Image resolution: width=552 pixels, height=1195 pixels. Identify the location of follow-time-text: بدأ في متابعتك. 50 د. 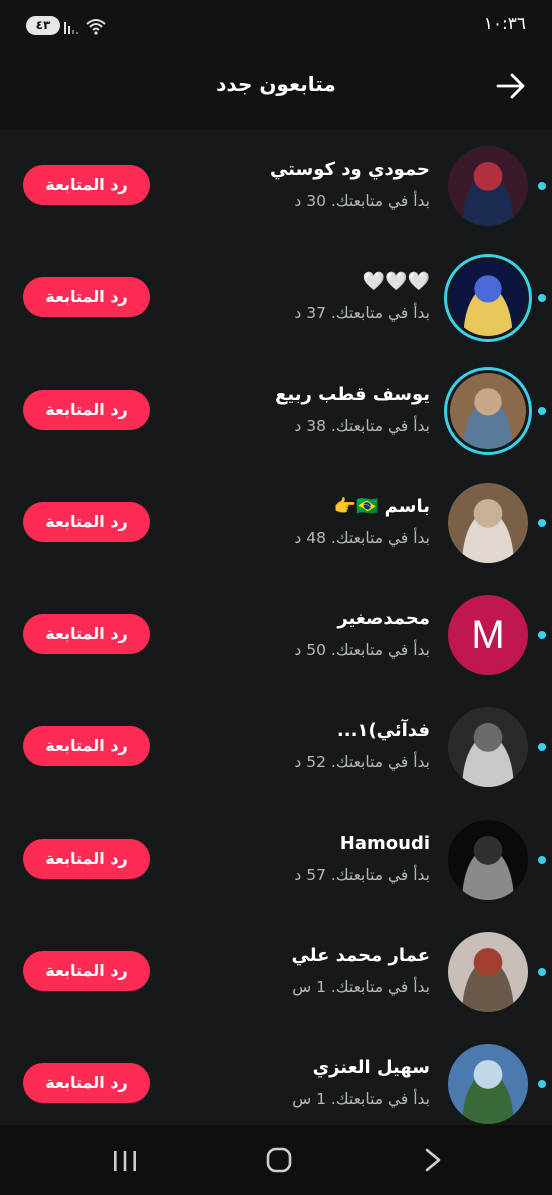
(362, 650).